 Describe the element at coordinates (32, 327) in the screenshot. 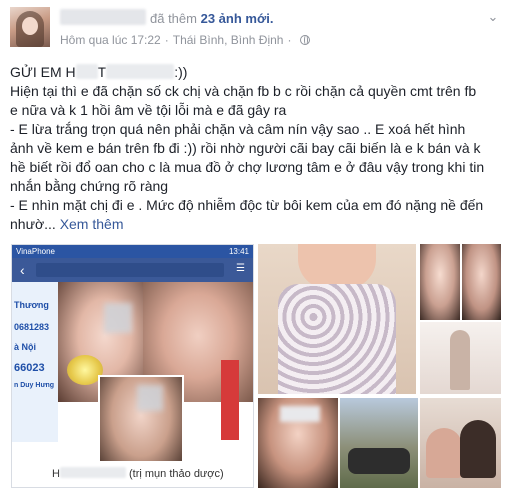

I see `ad-text: 0681283` at that location.